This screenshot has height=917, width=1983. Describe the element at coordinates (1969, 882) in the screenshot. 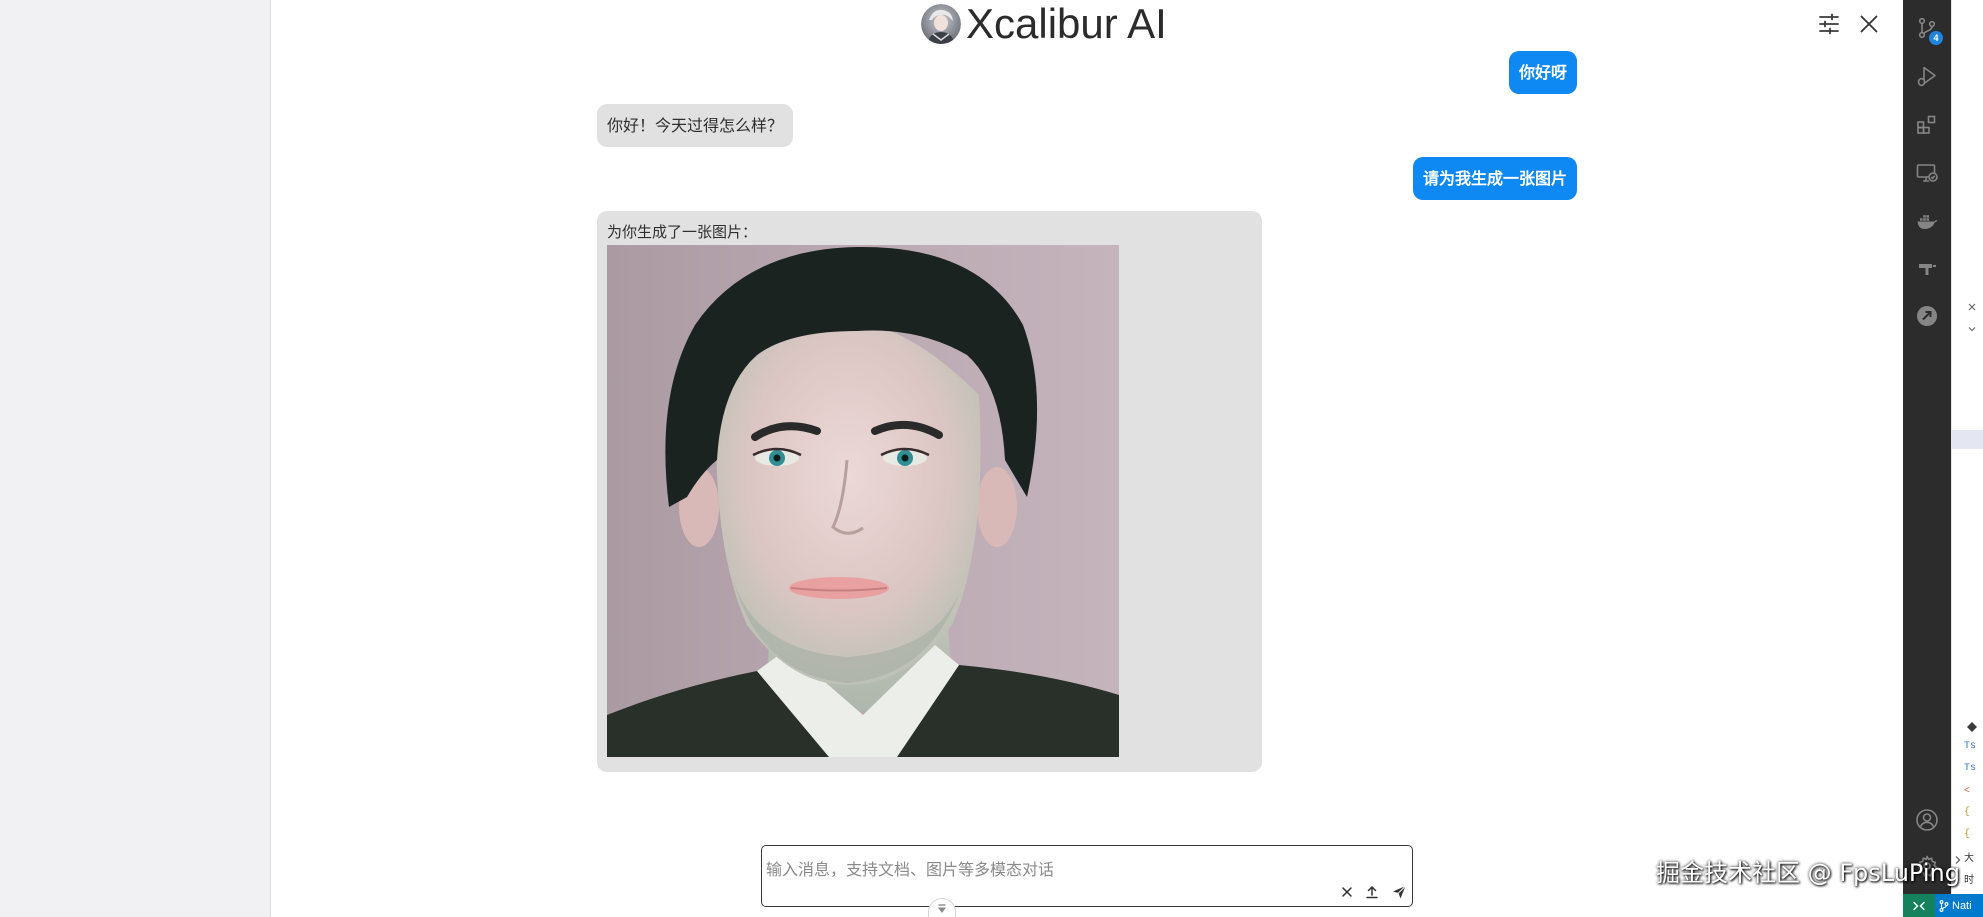

I see `outline-item: 时` at that location.